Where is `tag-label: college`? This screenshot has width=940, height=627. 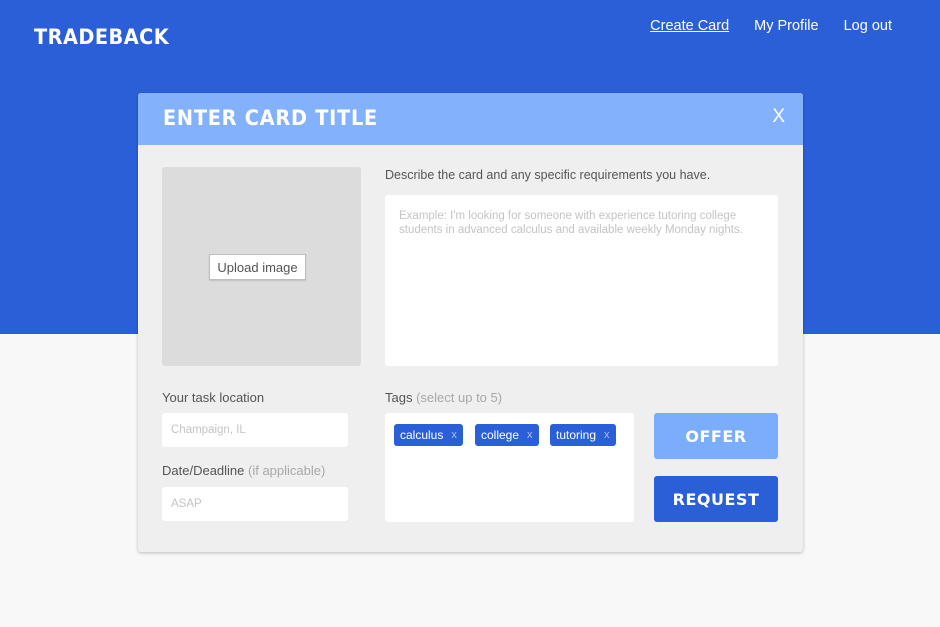 tag-label: college is located at coordinates (500, 435).